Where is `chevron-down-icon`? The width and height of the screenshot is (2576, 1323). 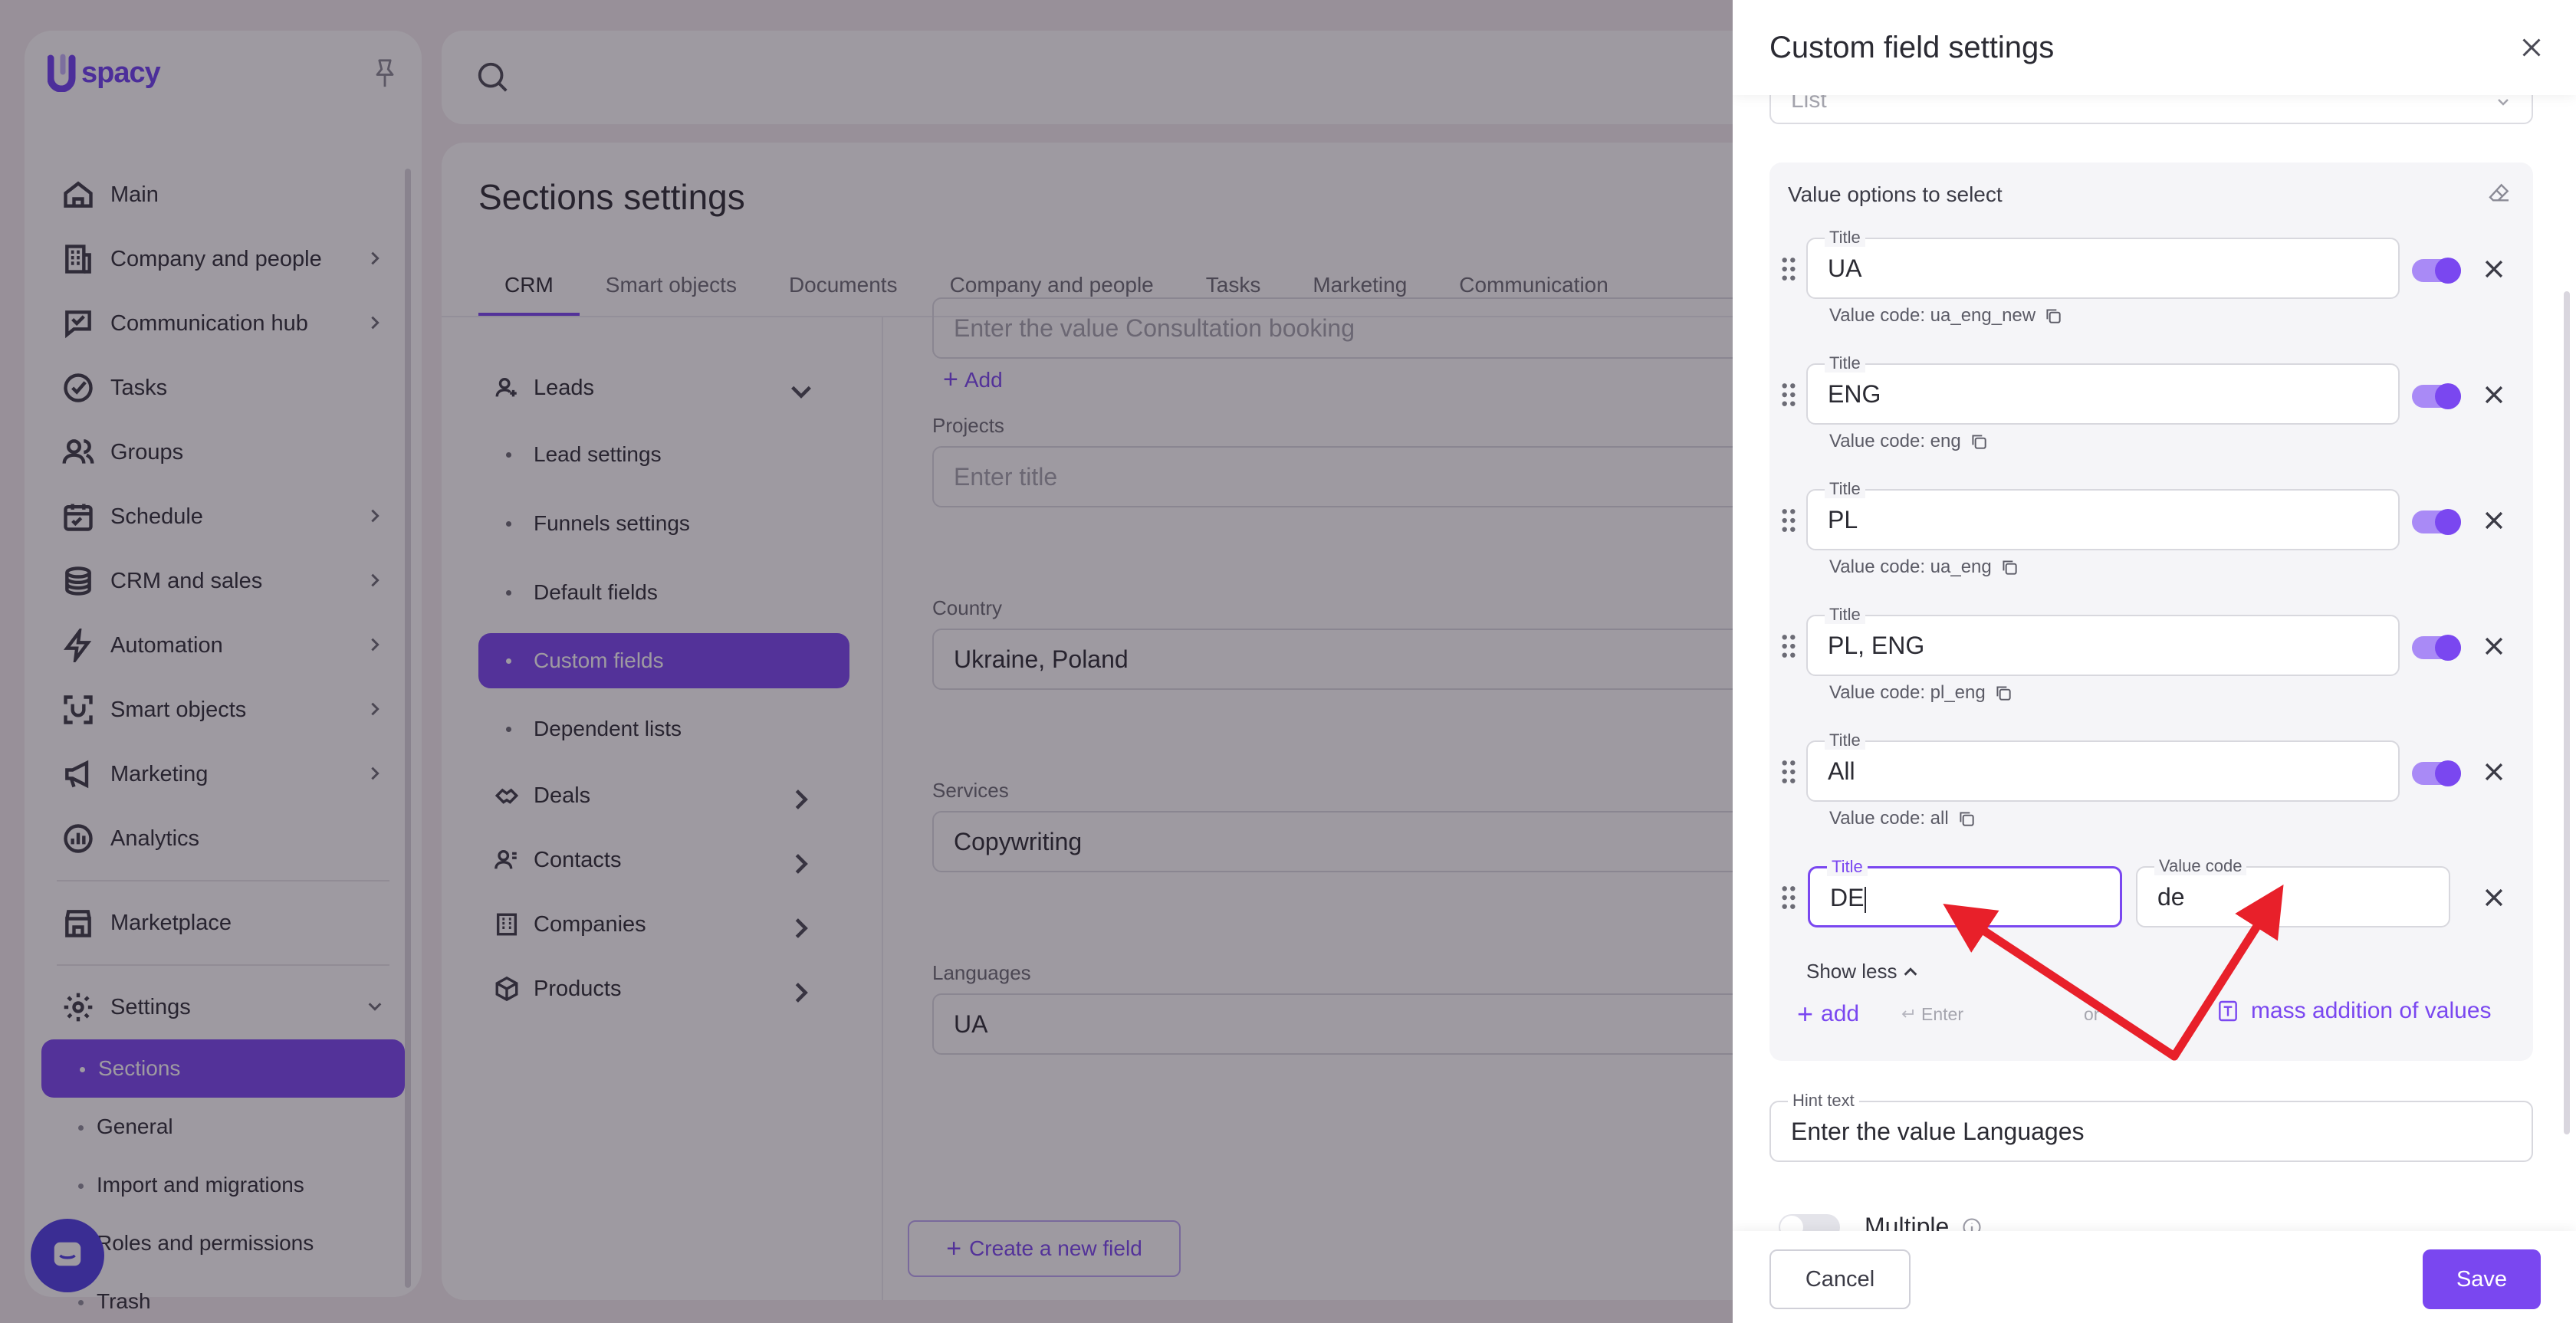
chevron-down-icon is located at coordinates (2503, 102).